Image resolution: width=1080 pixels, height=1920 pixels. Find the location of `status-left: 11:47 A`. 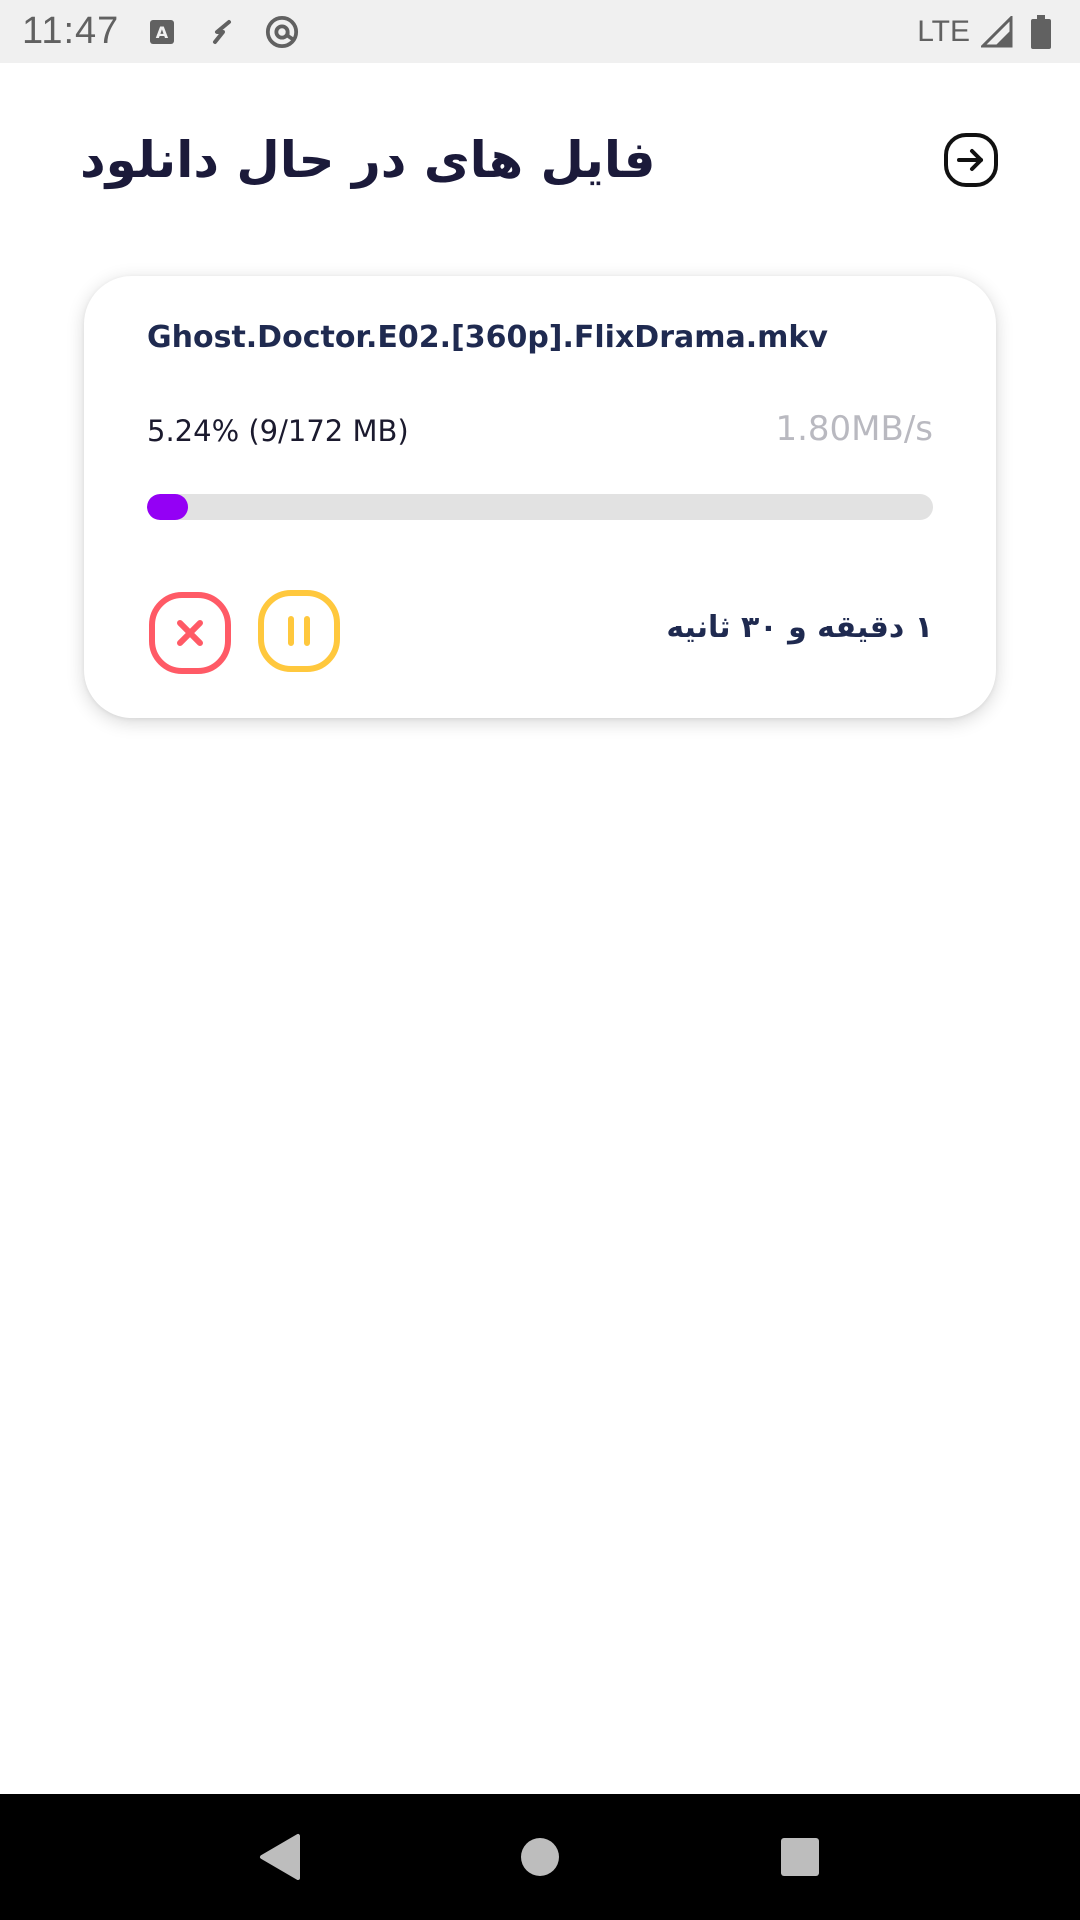

status-left: 11:47 A is located at coordinates (160, 31).